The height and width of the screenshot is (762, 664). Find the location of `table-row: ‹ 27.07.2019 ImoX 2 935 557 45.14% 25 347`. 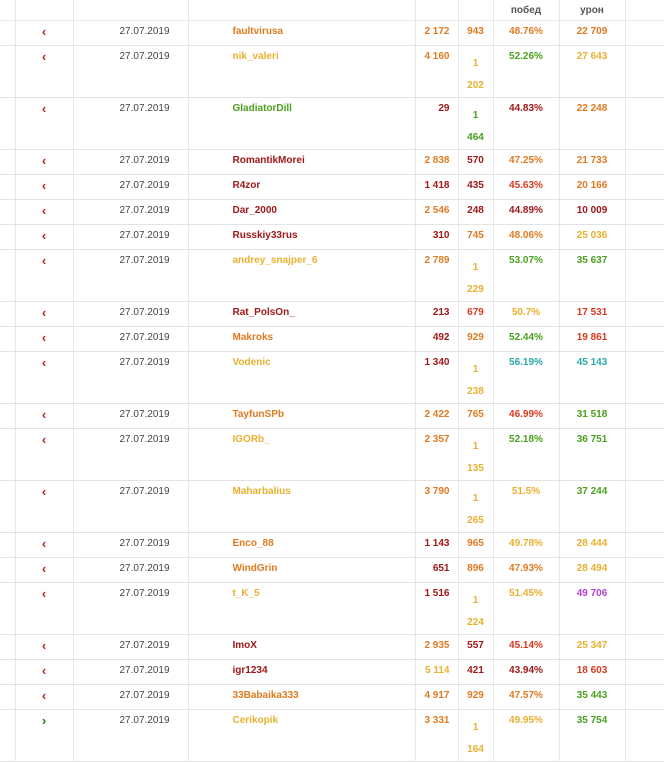

table-row: ‹ 27.07.2019 ImoX 2 935 557 45.14% 25 347 is located at coordinates (332, 647).